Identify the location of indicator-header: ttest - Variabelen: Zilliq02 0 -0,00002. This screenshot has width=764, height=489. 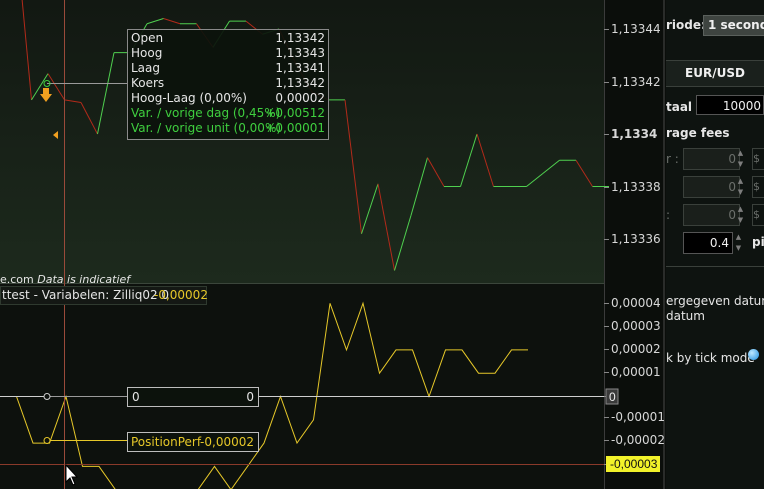
(104, 295).